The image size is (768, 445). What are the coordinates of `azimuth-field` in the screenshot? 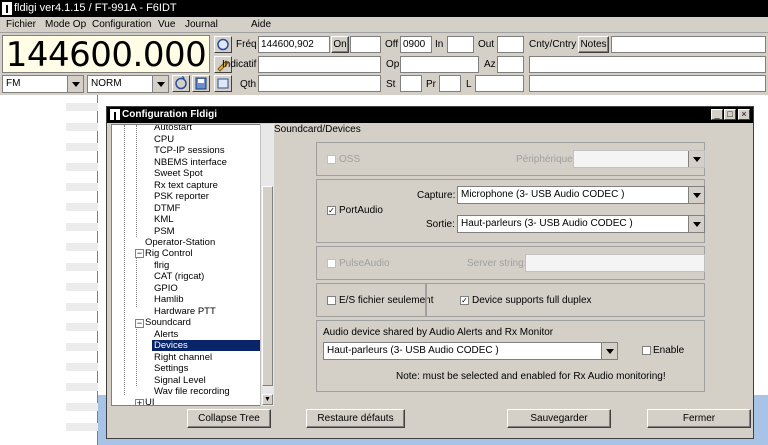 It's located at (510, 64).